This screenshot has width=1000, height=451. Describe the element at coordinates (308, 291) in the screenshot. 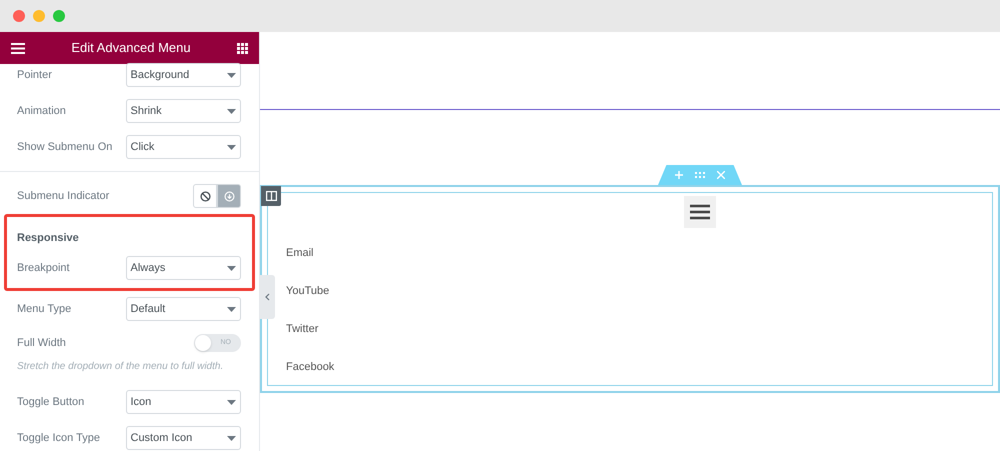

I see `menu-item-link: YouTube` at that location.